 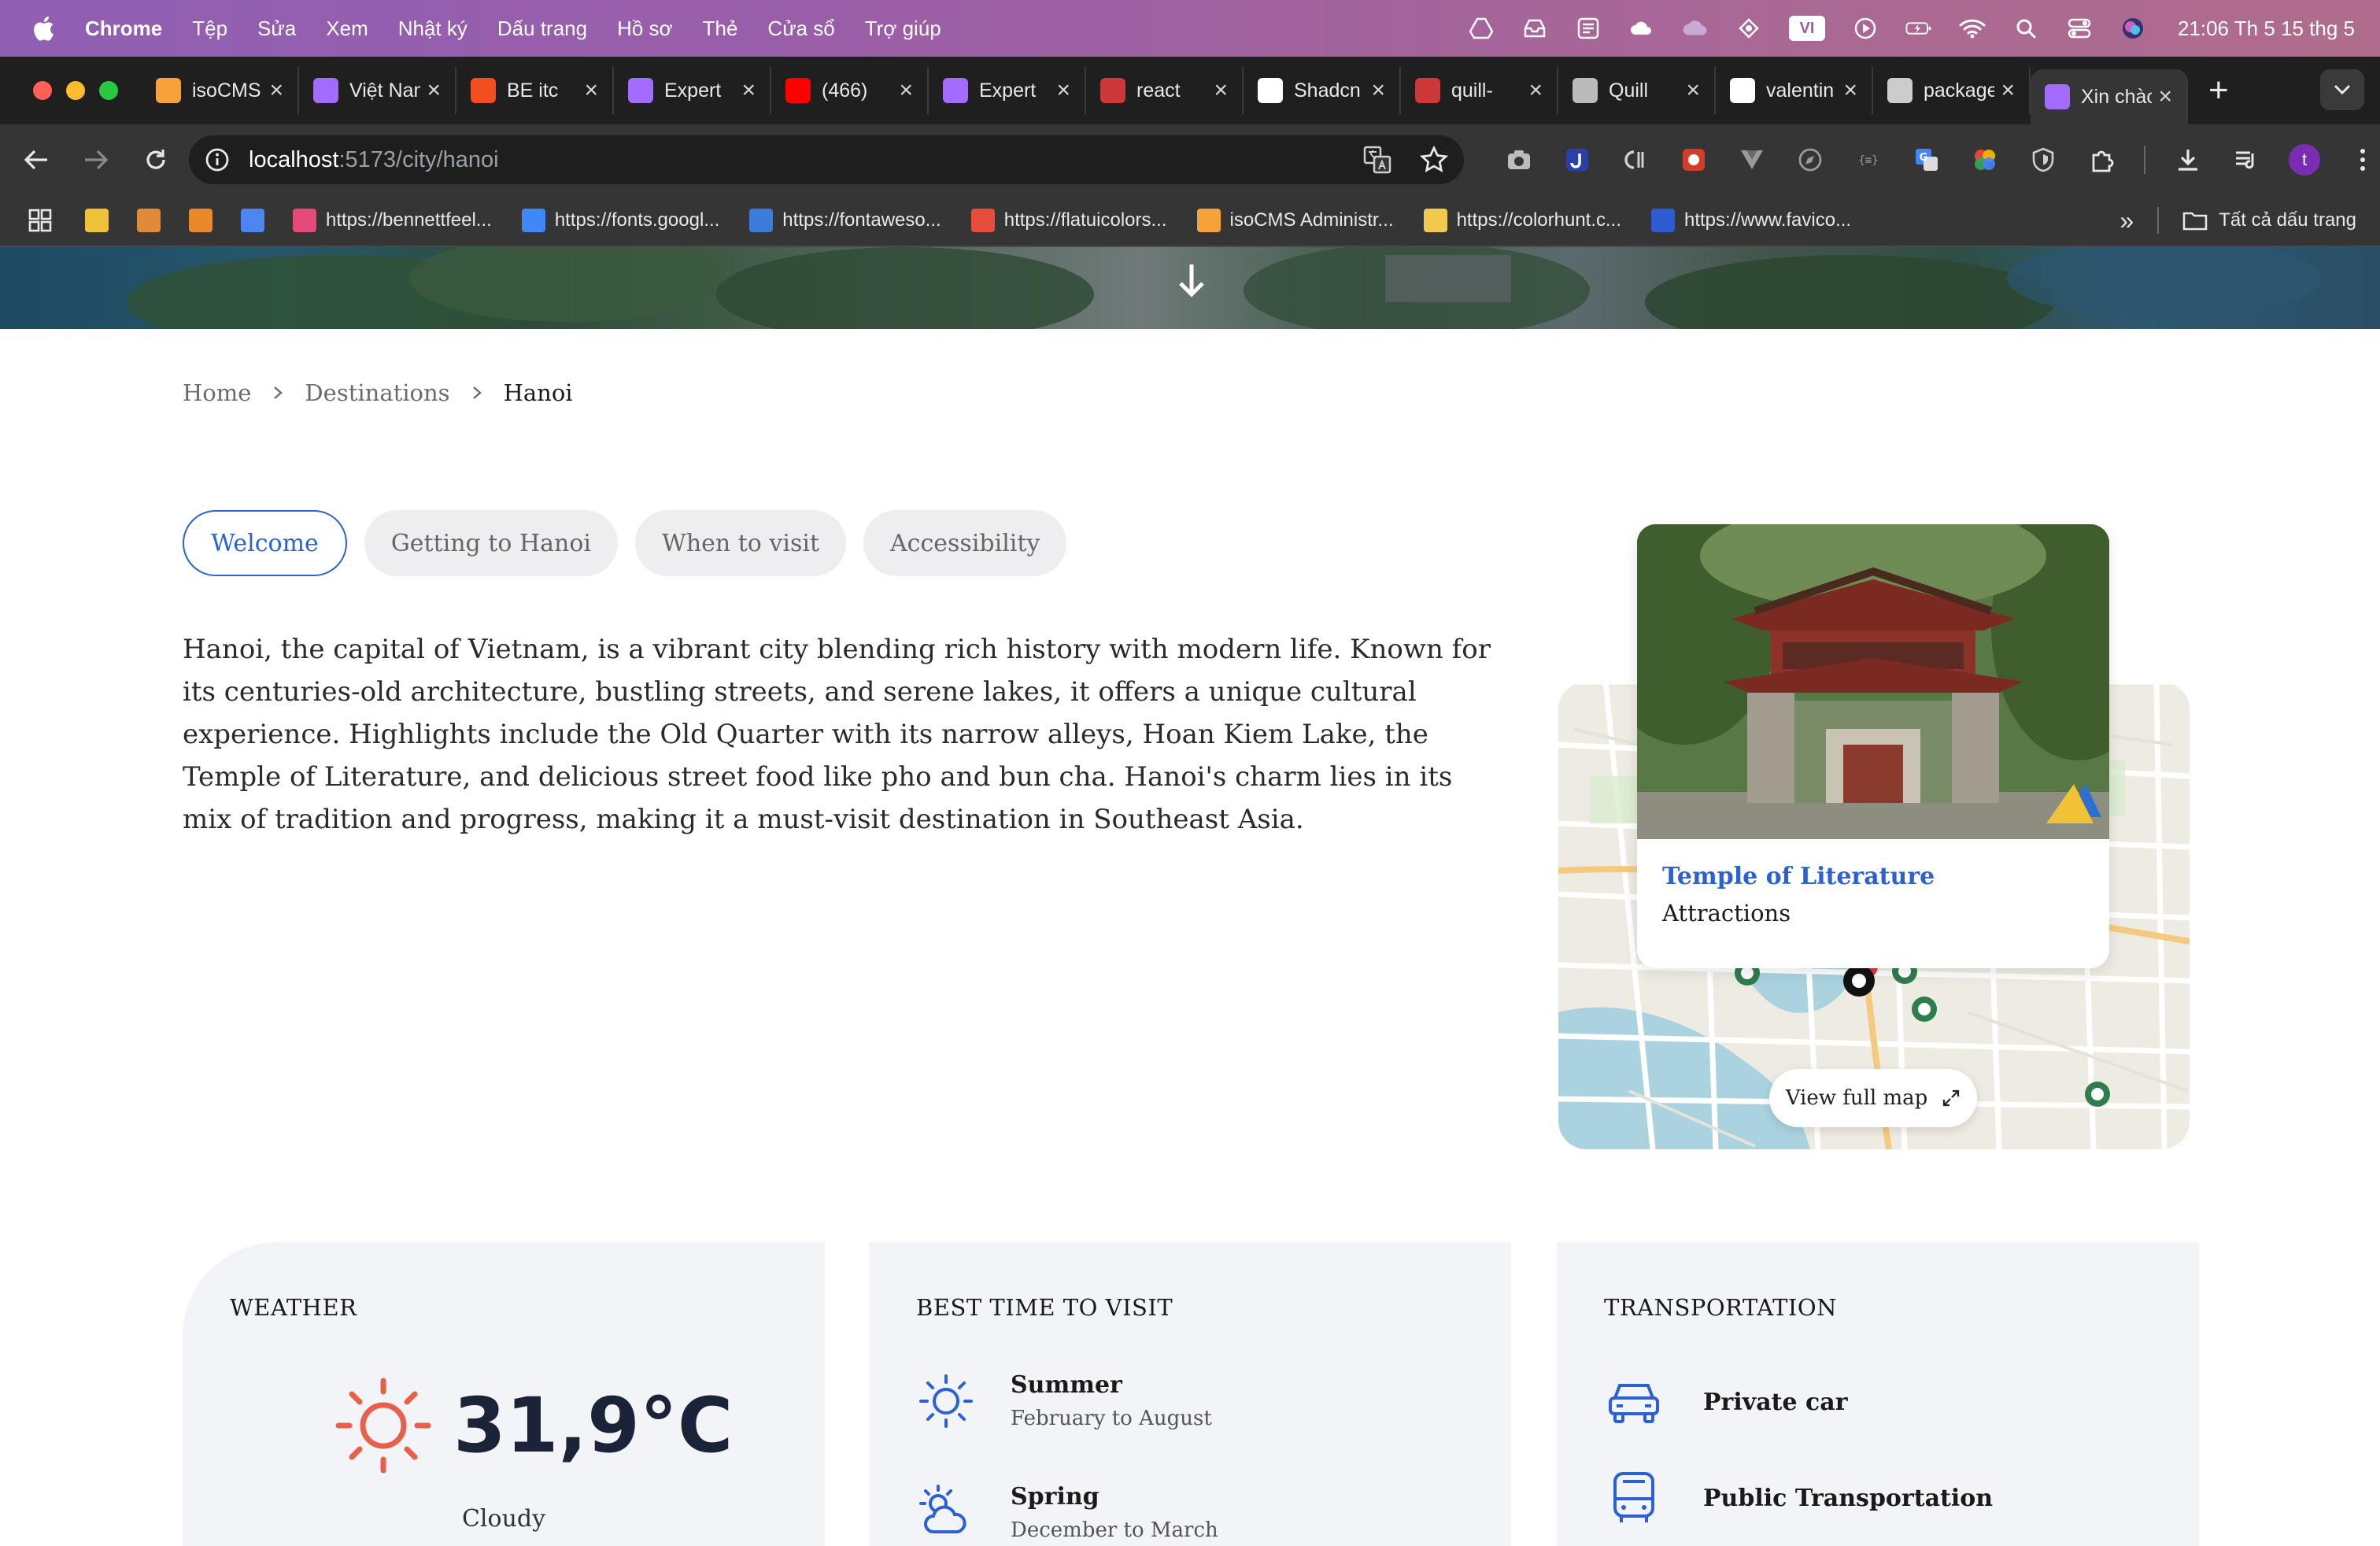 What do you see at coordinates (850, 90) in the screenshot?
I see `browser-tab: (466) ×` at bounding box center [850, 90].